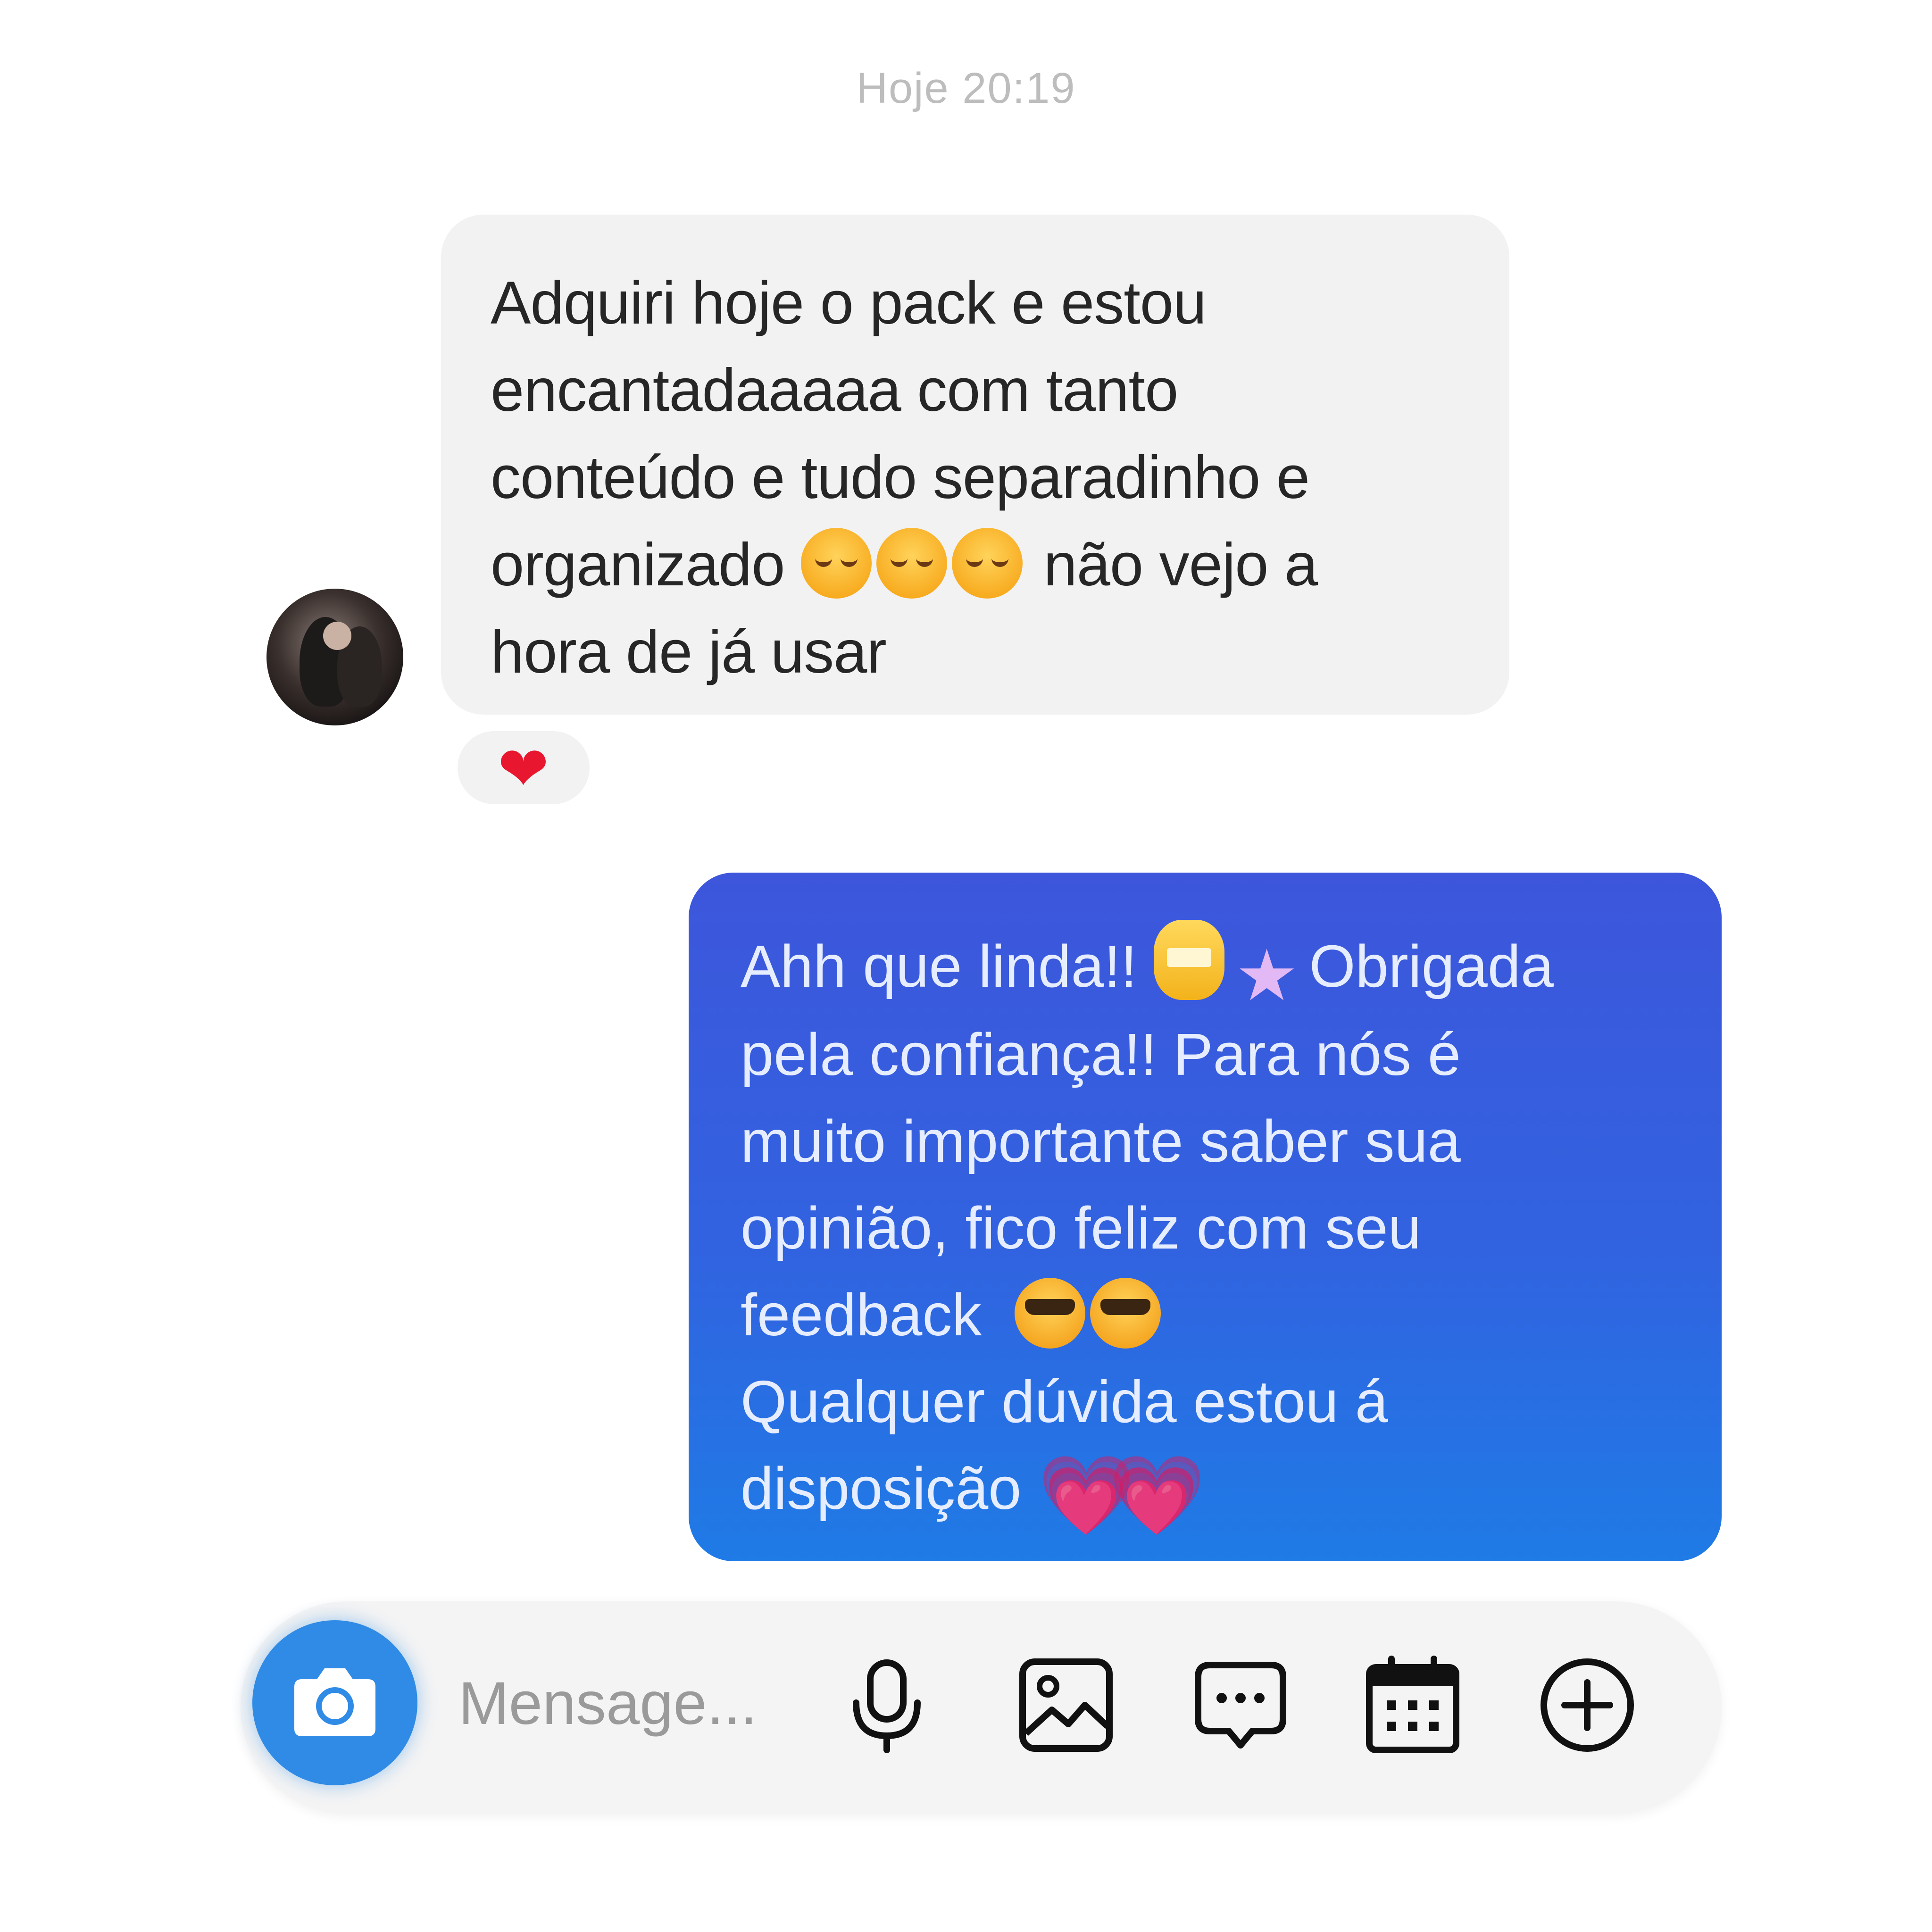 The width and height of the screenshot is (1932, 1932). Describe the element at coordinates (334, 657) in the screenshot. I see `contact-avatar` at that location.